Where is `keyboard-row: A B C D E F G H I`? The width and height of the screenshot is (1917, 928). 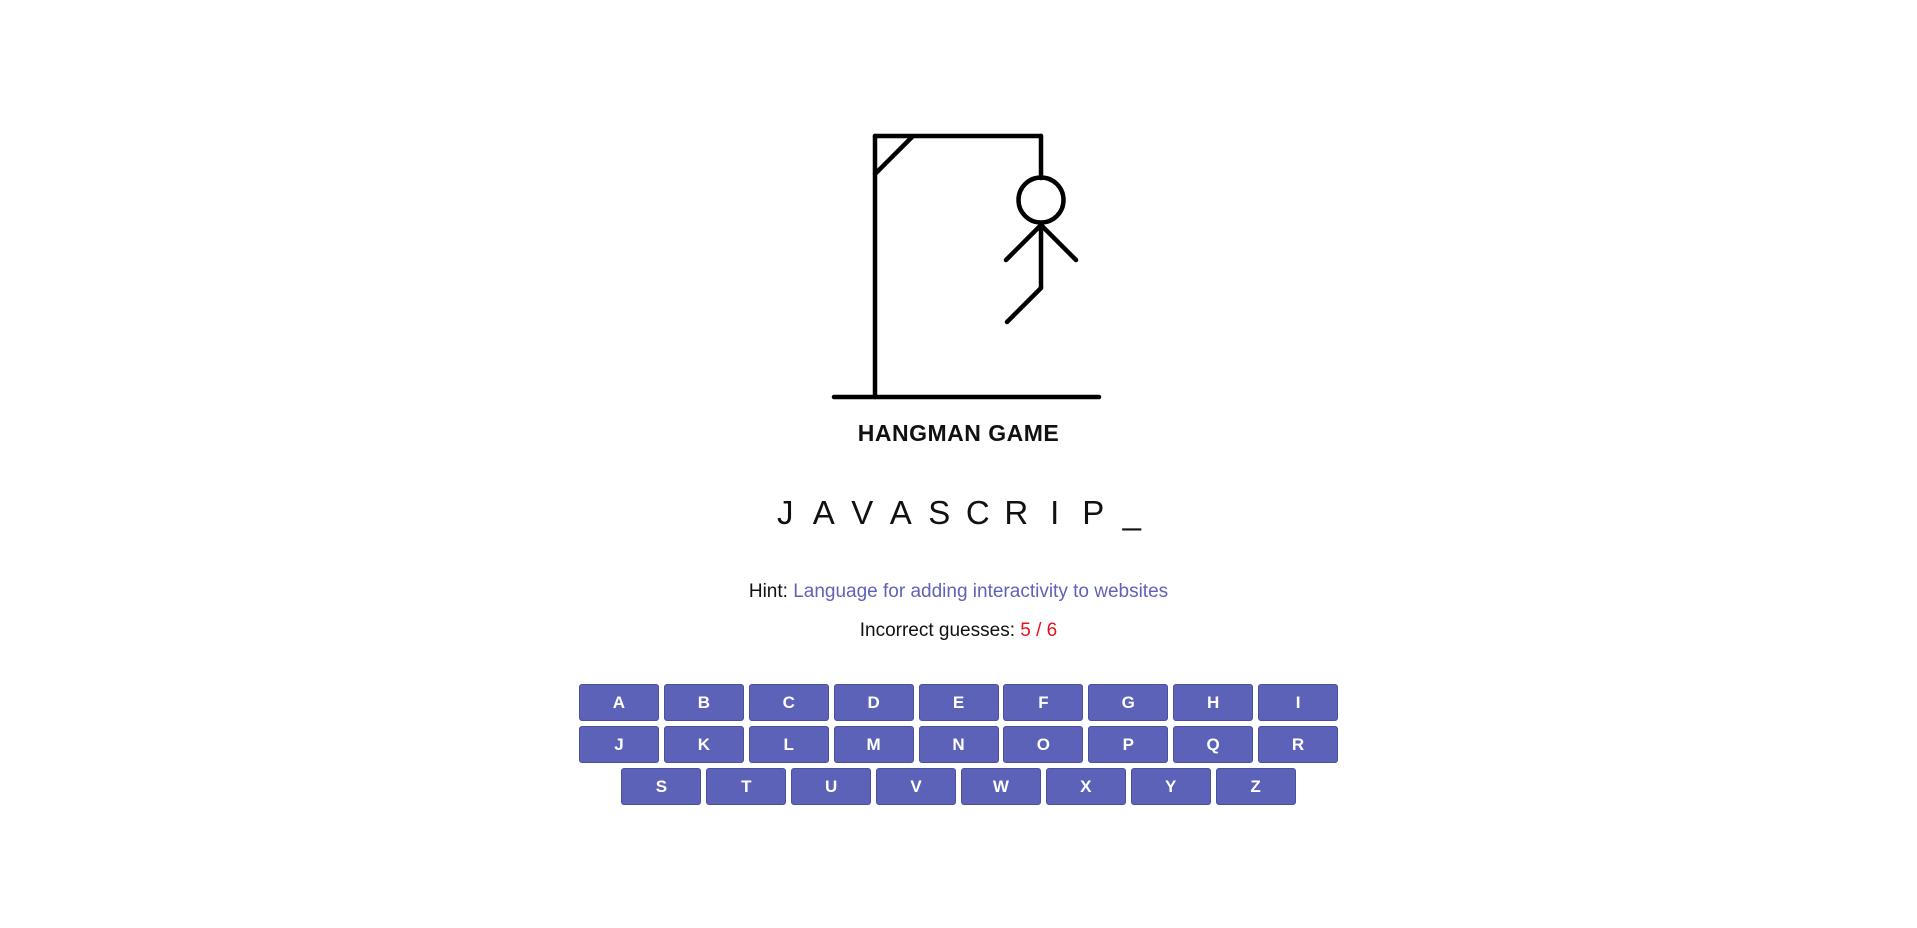 keyboard-row: A B C D E F G H I is located at coordinates (958, 702).